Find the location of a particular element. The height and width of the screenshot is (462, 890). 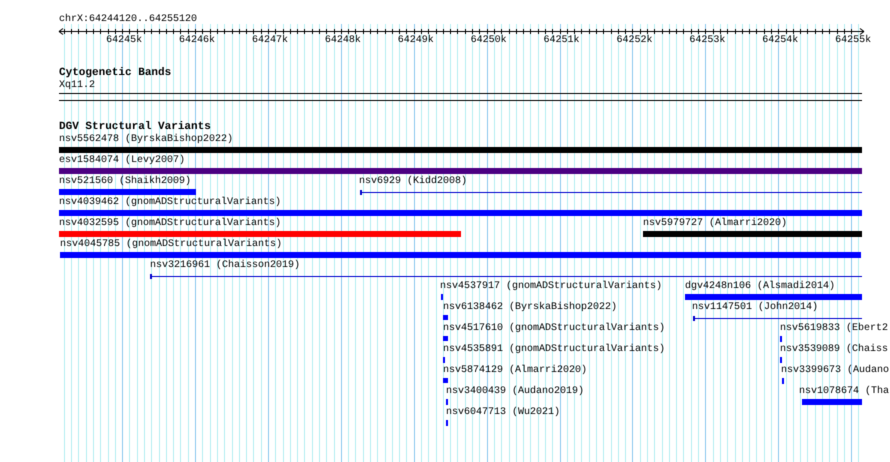

variant-label: nsv4517610 (gnomADStructuralVariants) is located at coordinates (554, 329).